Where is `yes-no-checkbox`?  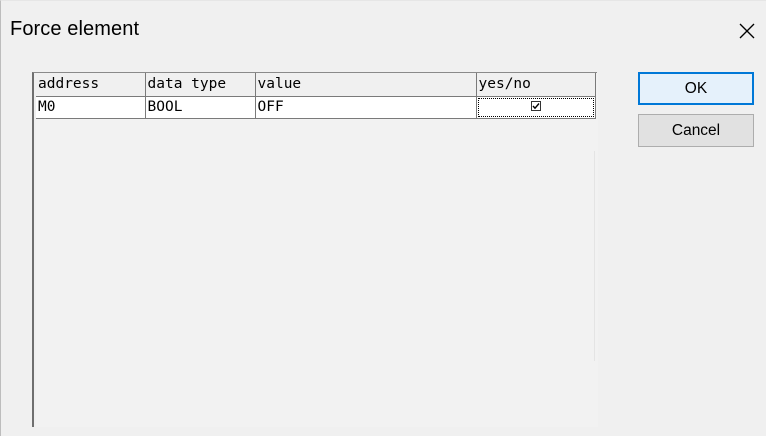 yes-no-checkbox is located at coordinates (535, 105).